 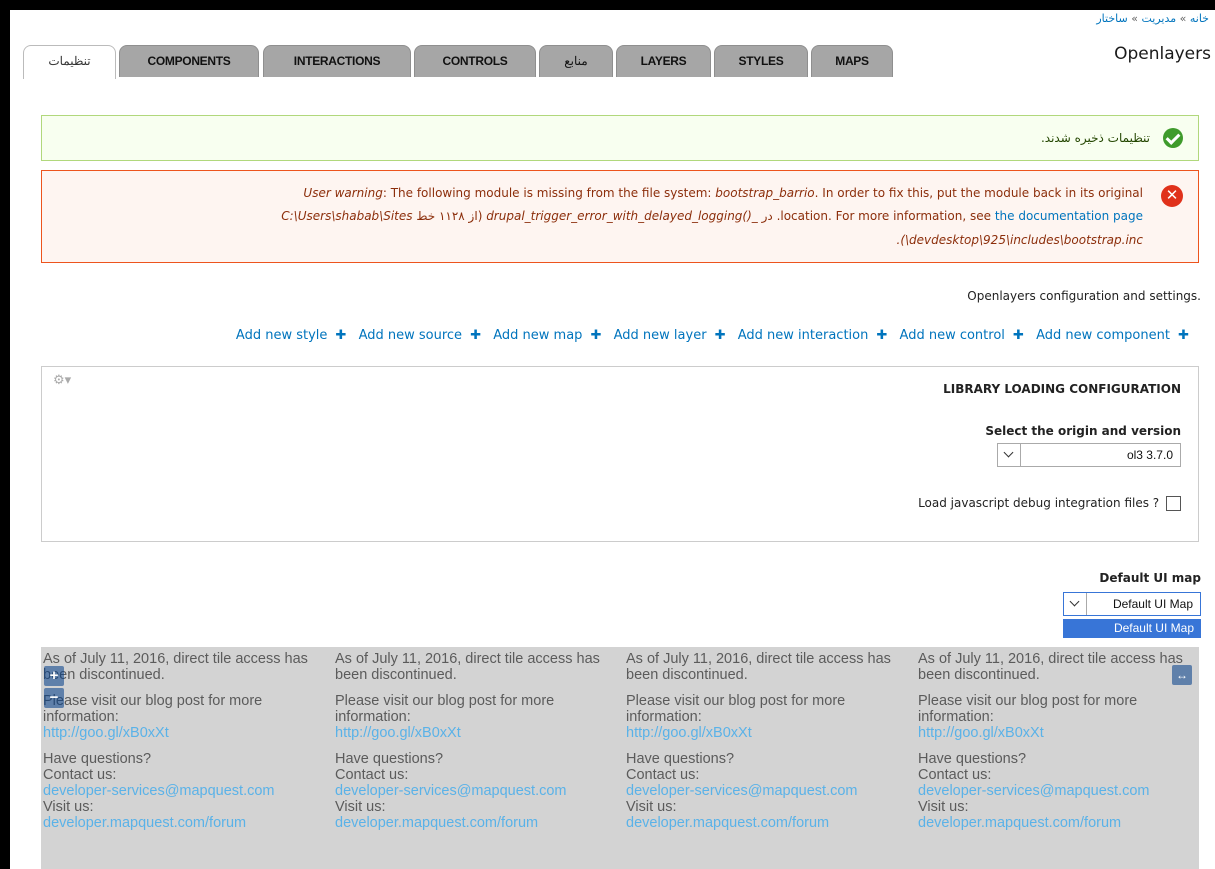 What do you see at coordinates (189, 61) in the screenshot?
I see `tab-components: COMPONENTS` at bounding box center [189, 61].